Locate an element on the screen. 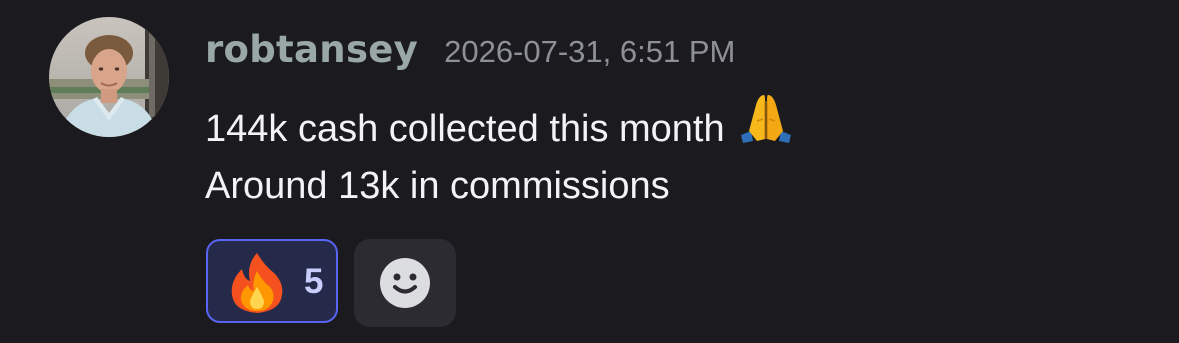 This screenshot has height=343, width=1179. reaction-fire: 5 is located at coordinates (272, 281).